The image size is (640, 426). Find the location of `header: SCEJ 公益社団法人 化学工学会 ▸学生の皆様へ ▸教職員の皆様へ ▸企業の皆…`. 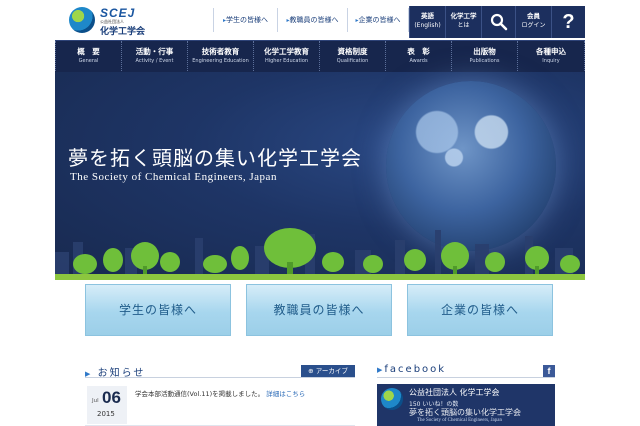

header: SCEJ 公益社団法人 化学工学会 ▸学生の皆様へ ▸教職員の皆様へ ▸企業の皆… is located at coordinates (320, 20).